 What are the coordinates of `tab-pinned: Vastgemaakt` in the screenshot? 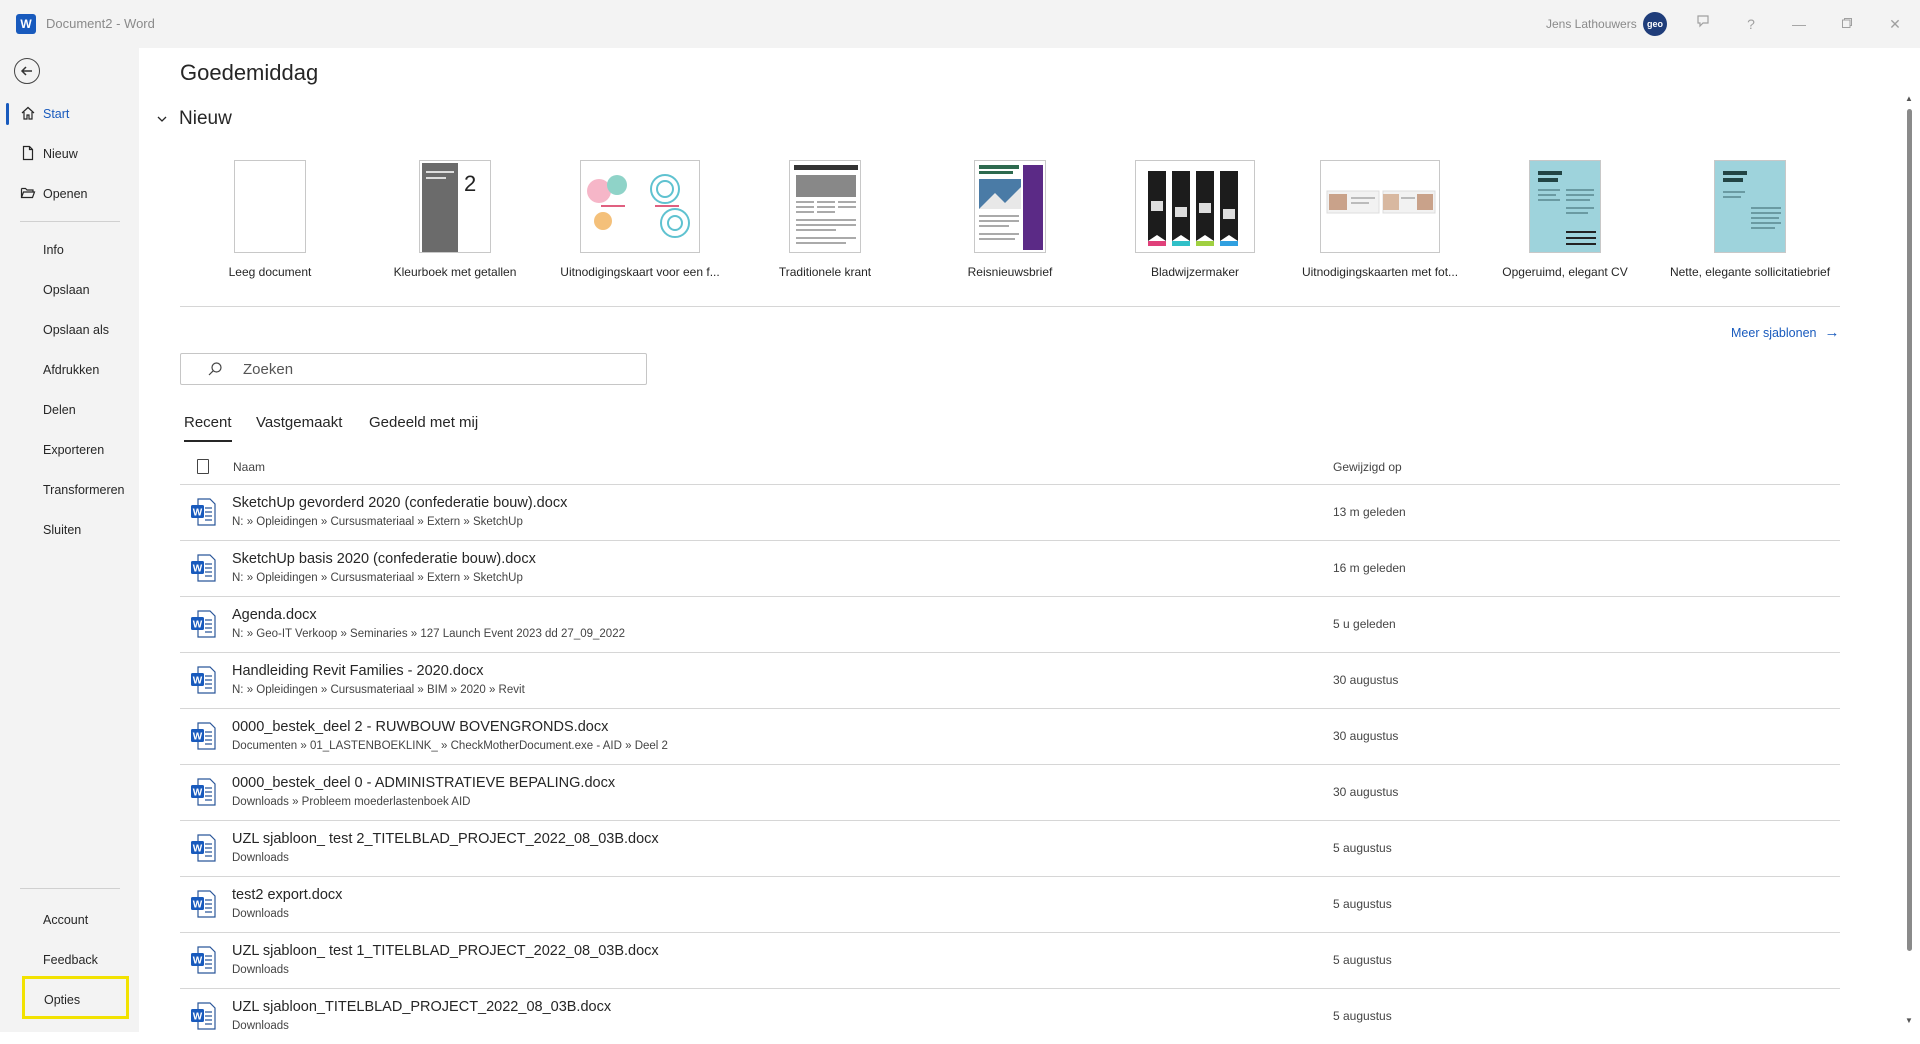 It's located at (299, 422).